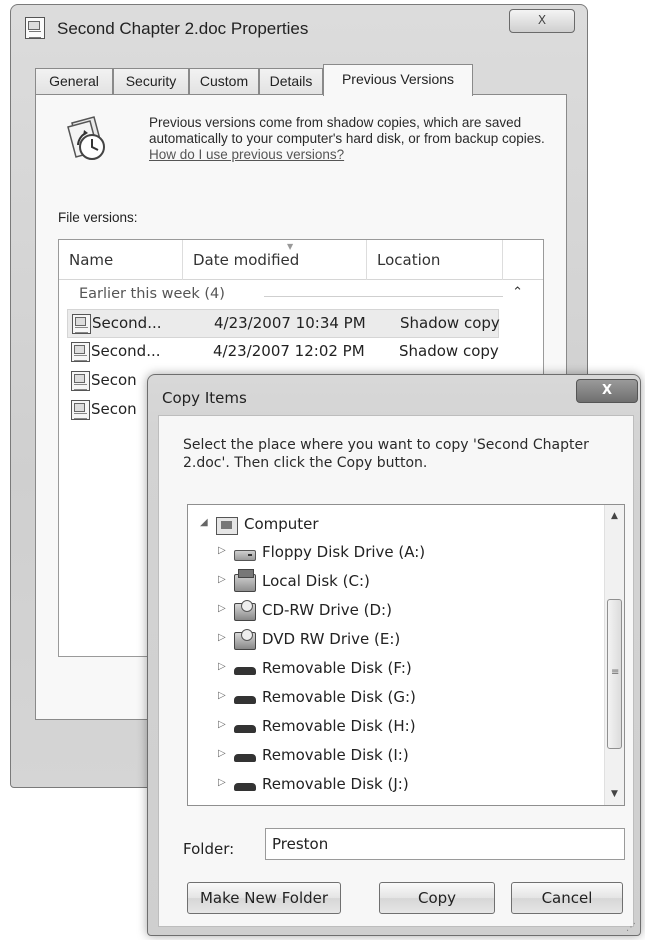  Describe the element at coordinates (445, 844) in the screenshot. I see `folder-input` at that location.